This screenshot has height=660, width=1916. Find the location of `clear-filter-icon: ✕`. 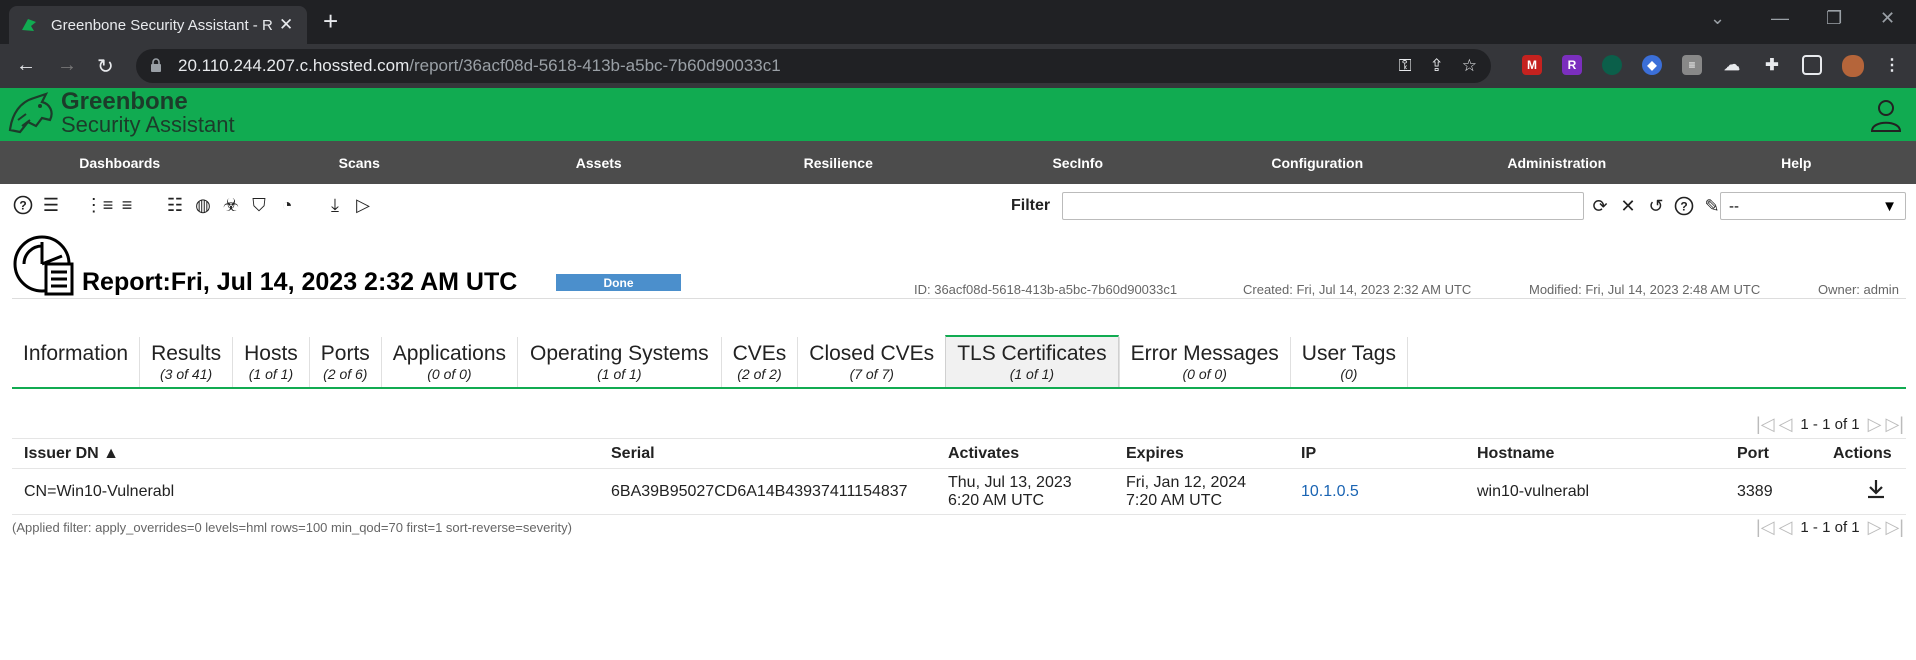

clear-filter-icon: ✕ is located at coordinates (1628, 206).